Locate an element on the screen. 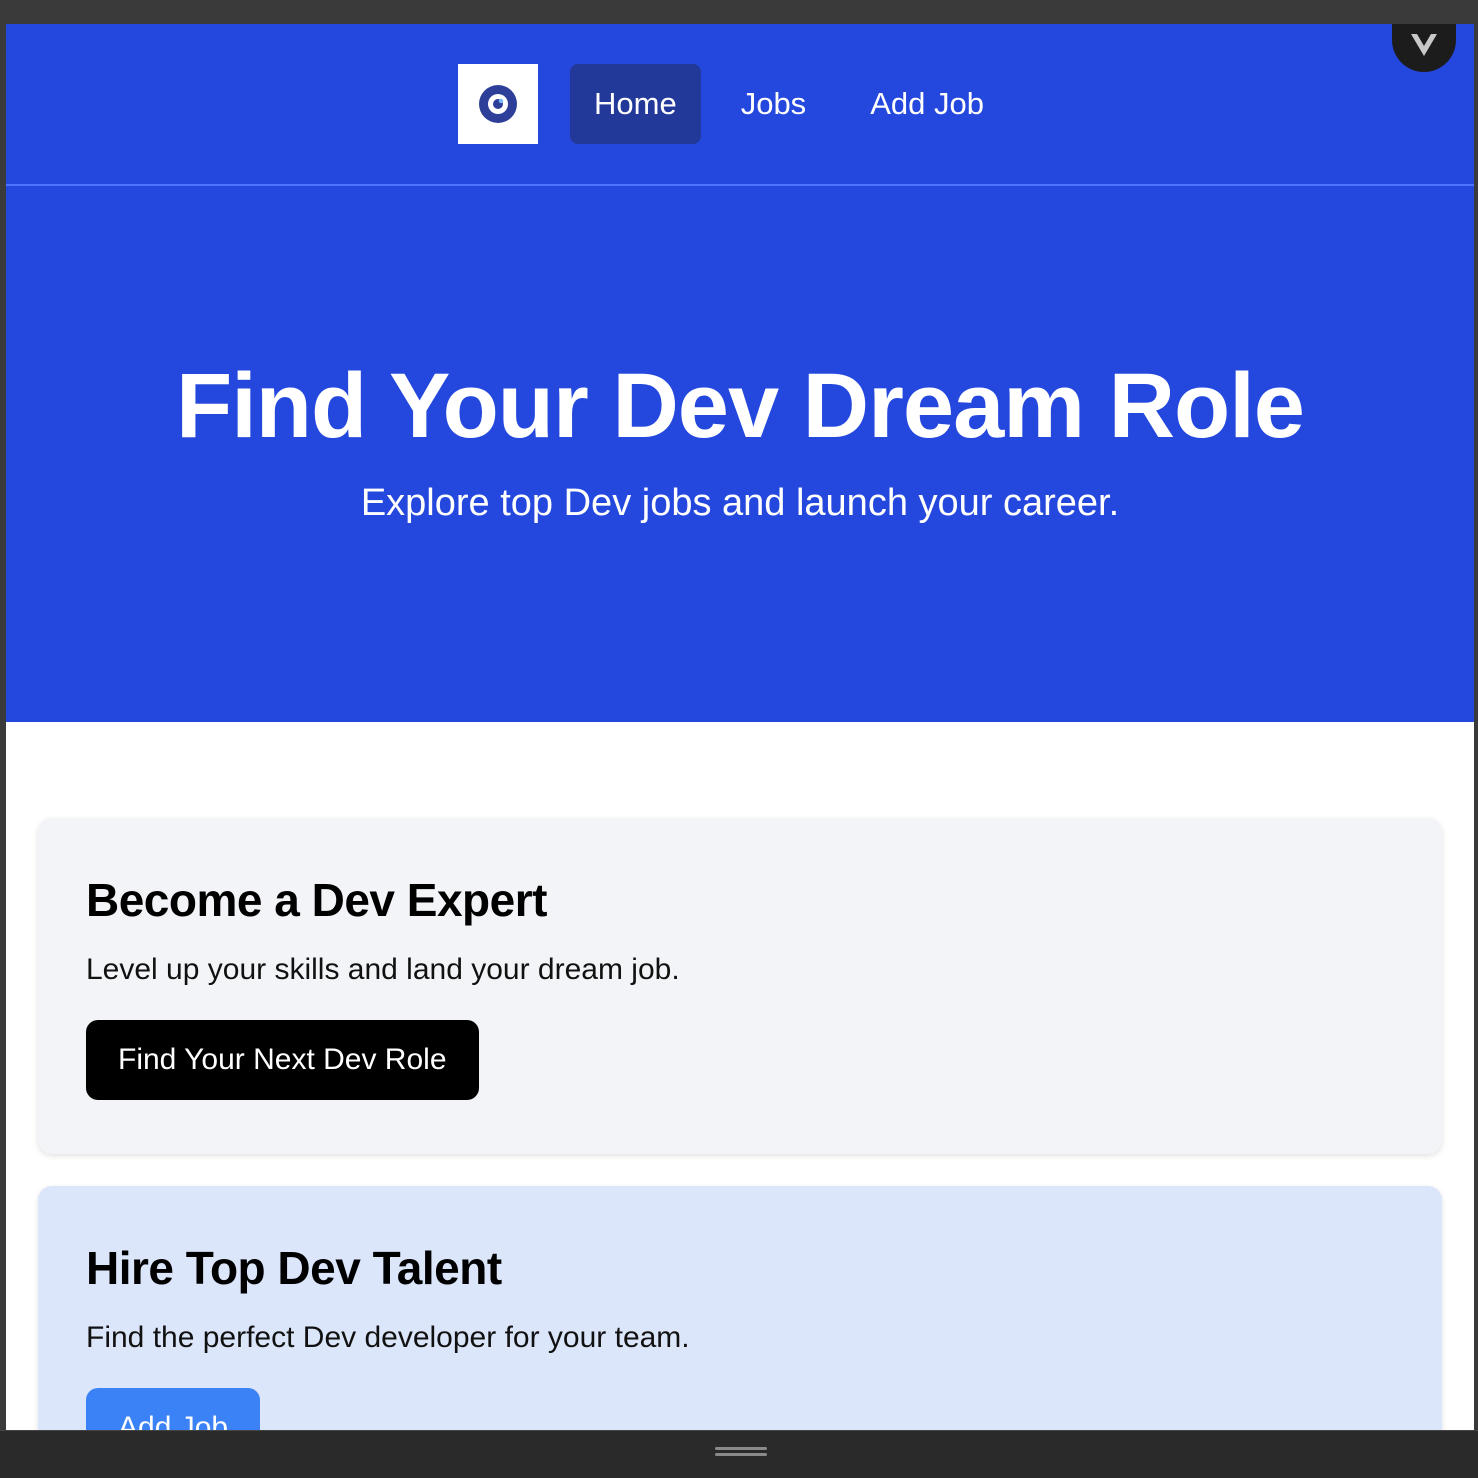 Image resolution: width=1478 pixels, height=1478 pixels. nav-container: Home Jobs Add Job is located at coordinates (741, 104).